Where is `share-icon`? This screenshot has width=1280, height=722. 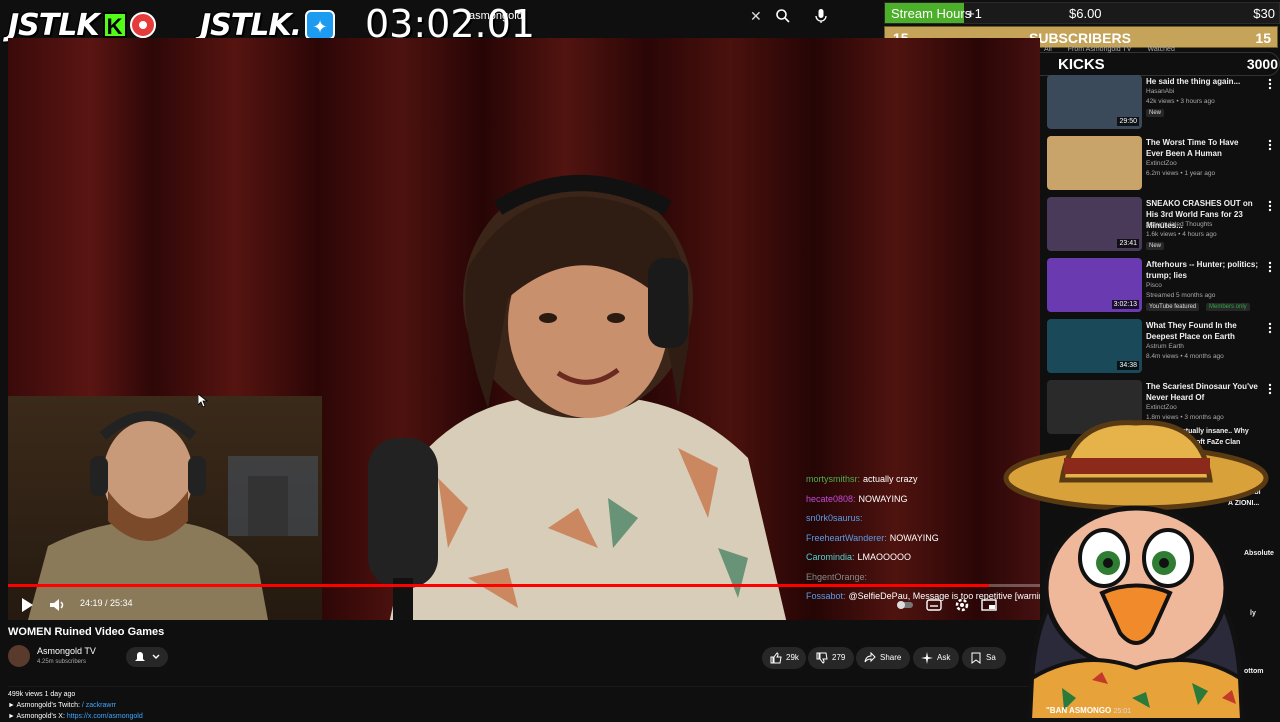 share-icon is located at coordinates (870, 657).